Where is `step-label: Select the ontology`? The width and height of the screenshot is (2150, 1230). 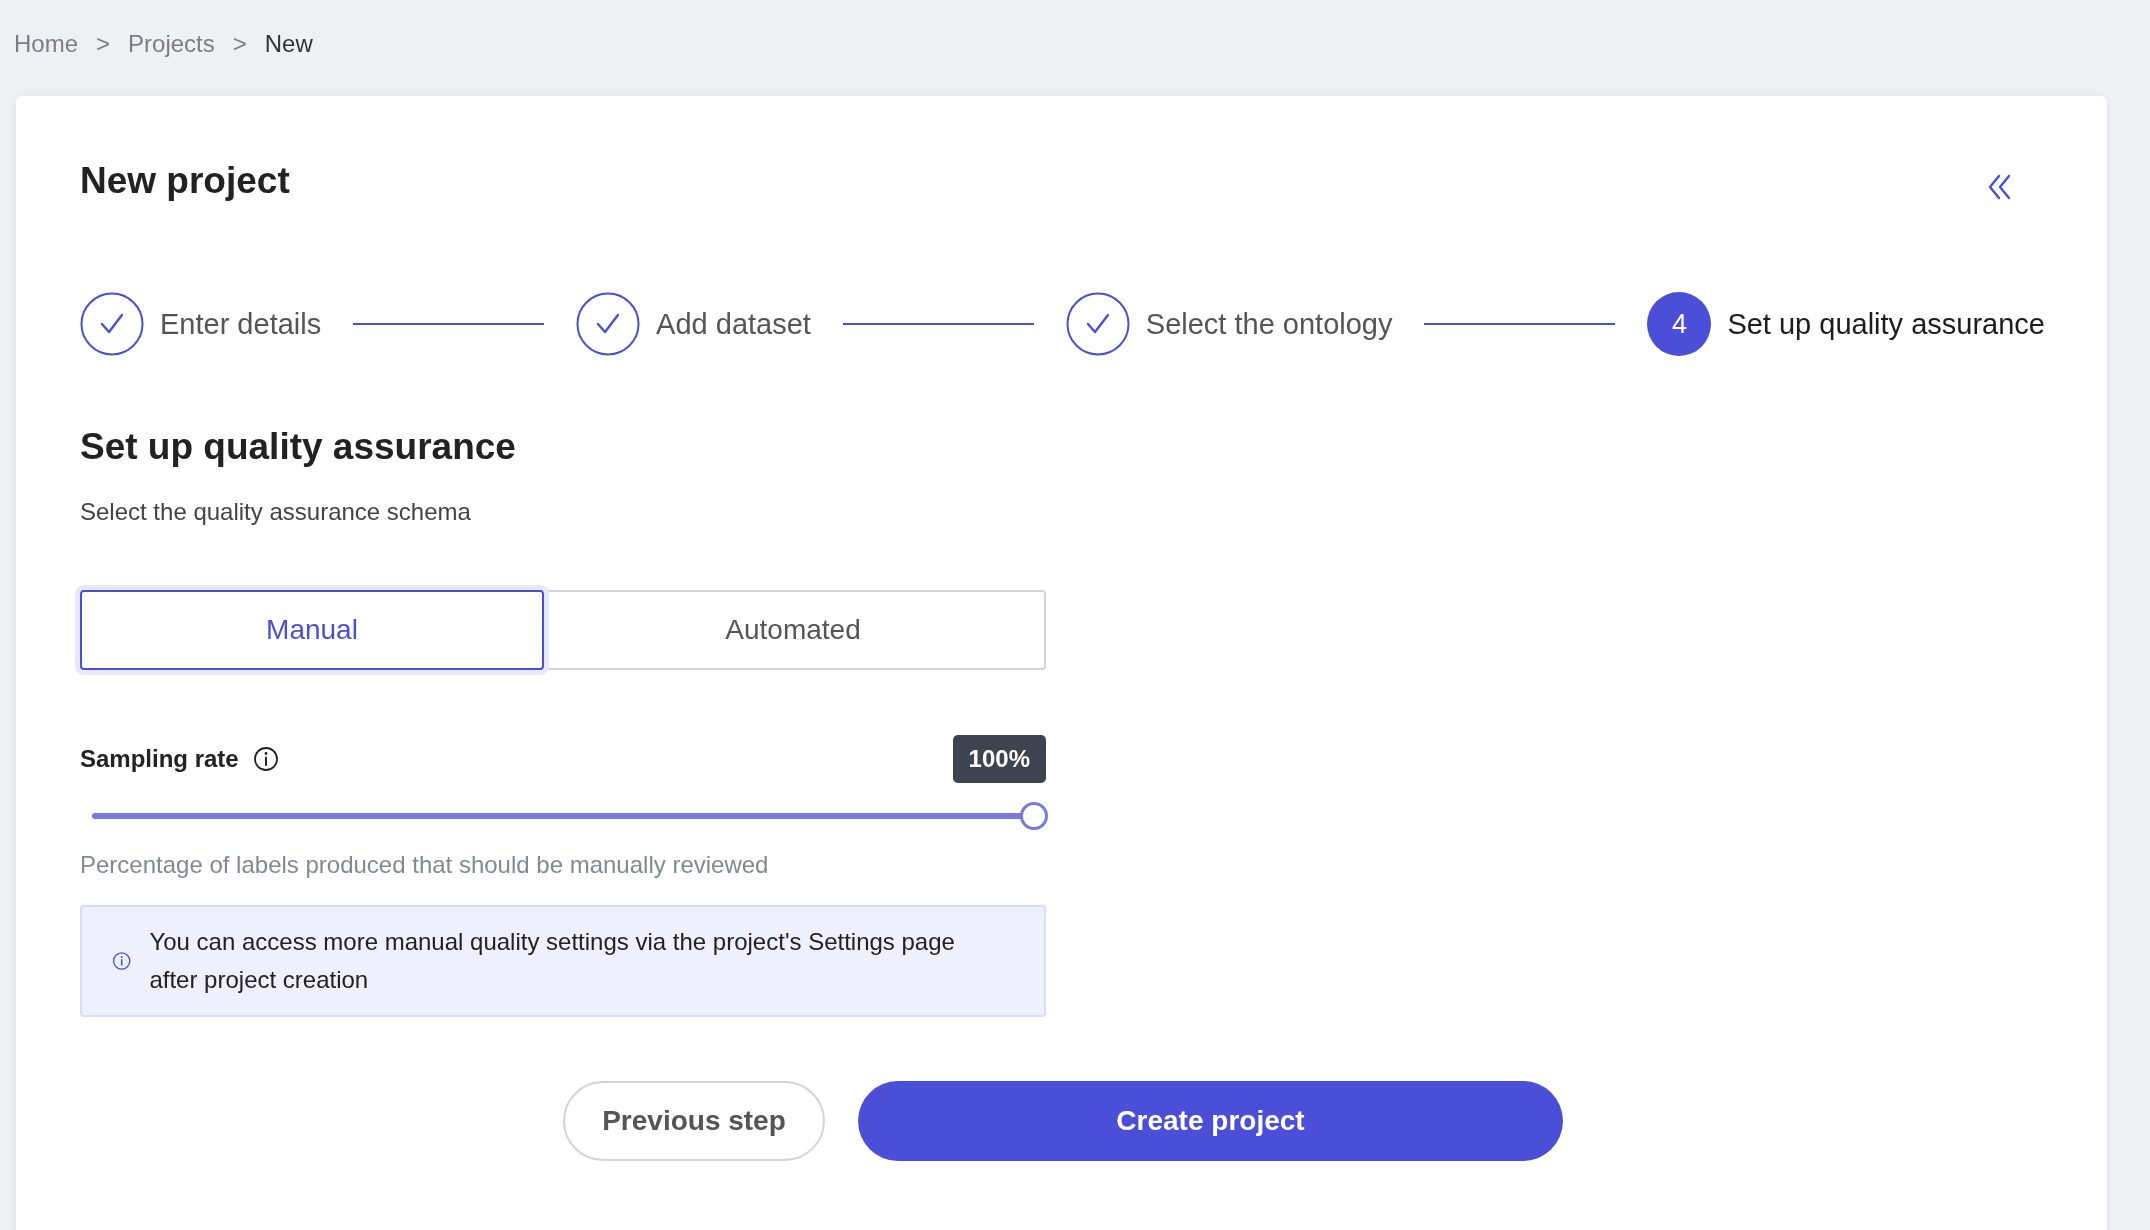
step-label: Select the ontology is located at coordinates (1269, 324).